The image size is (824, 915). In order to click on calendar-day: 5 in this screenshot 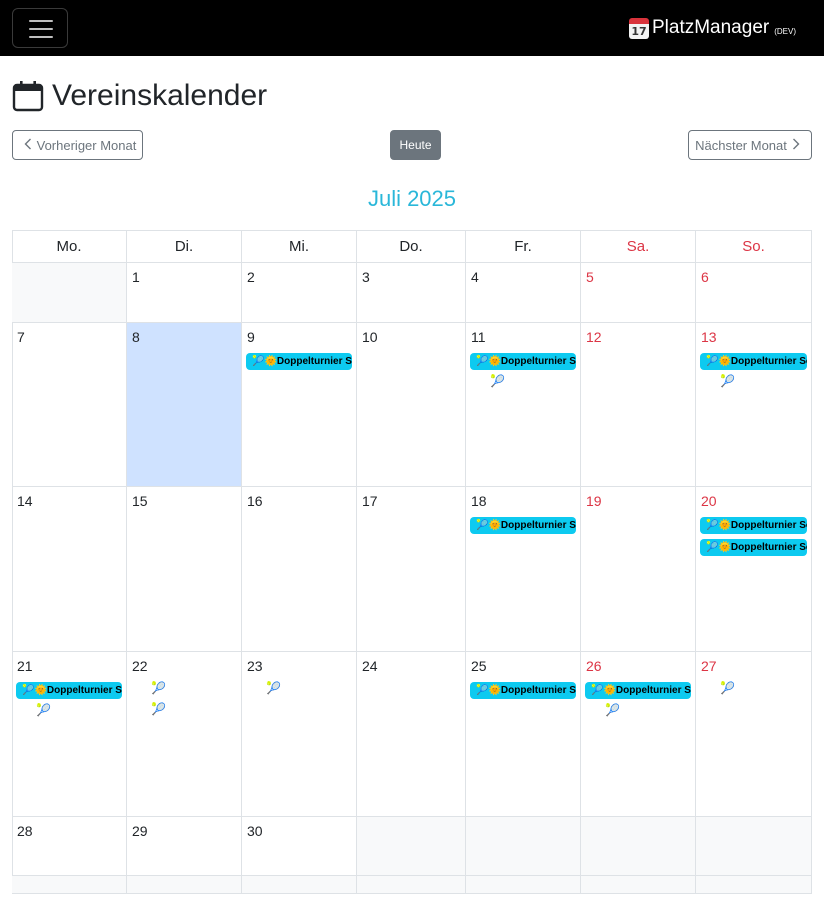, I will do `click(638, 293)`.